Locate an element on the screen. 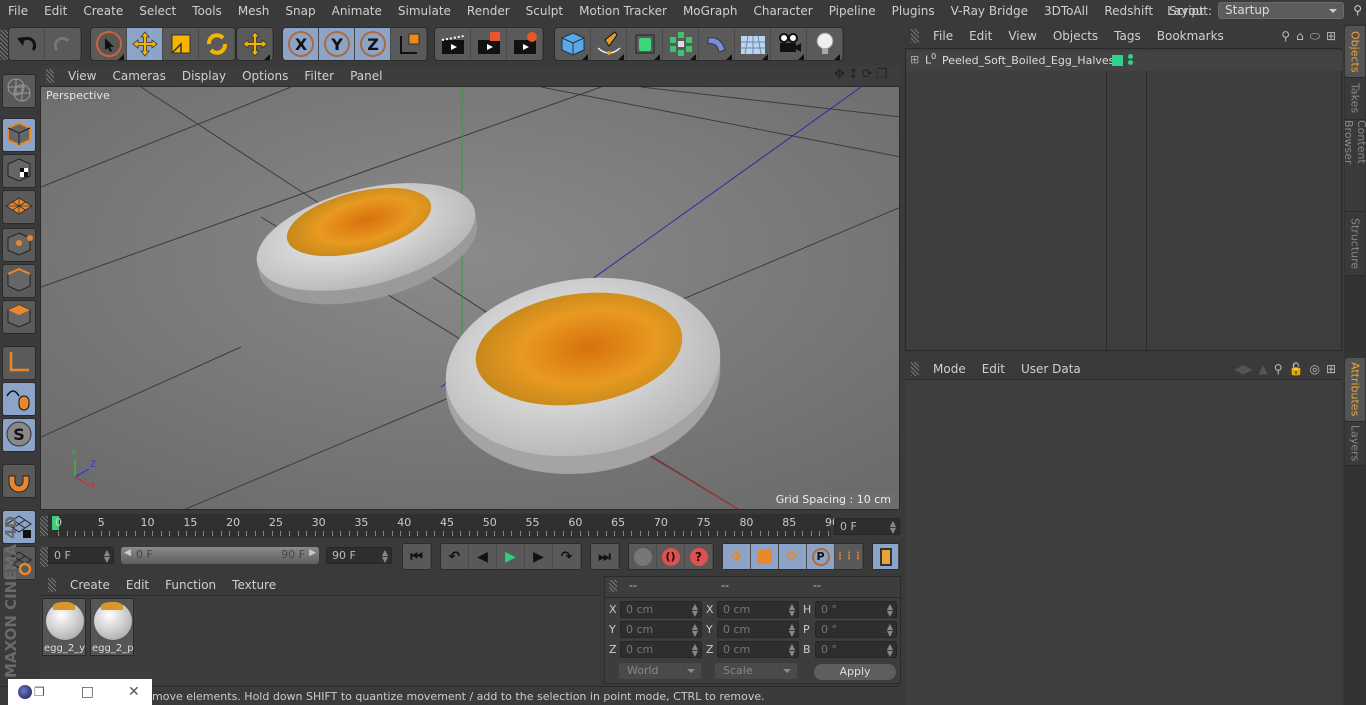 This screenshot has height=705, width=1366. step-back-button: ◀ is located at coordinates (483, 556).